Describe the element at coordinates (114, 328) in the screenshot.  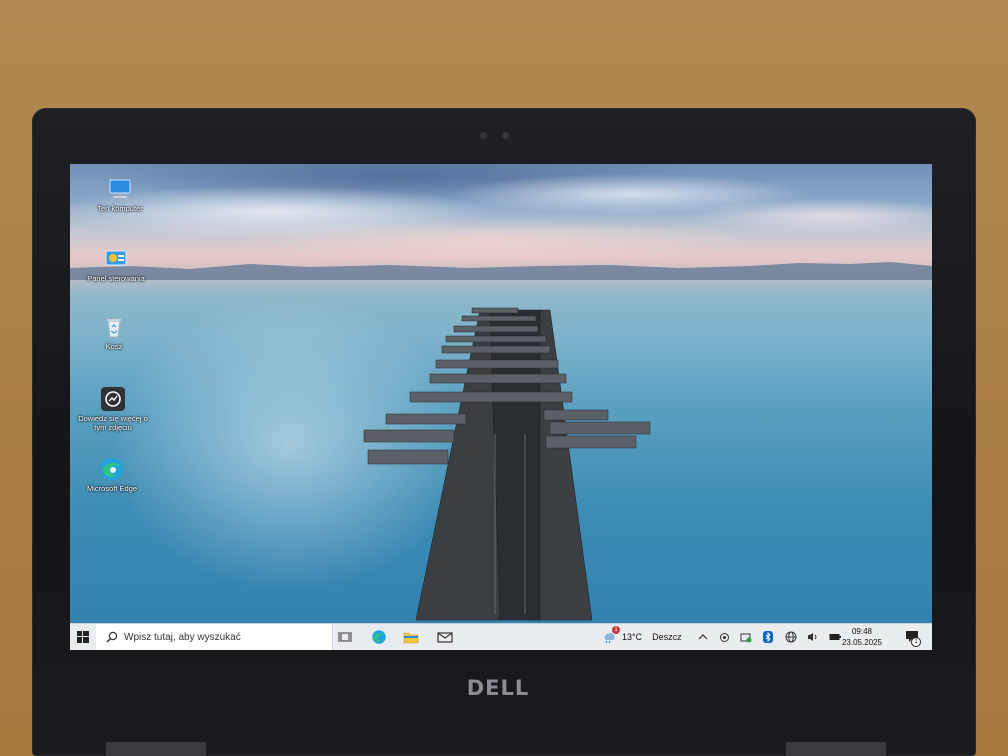
I see `recycle-bin-icon` at that location.